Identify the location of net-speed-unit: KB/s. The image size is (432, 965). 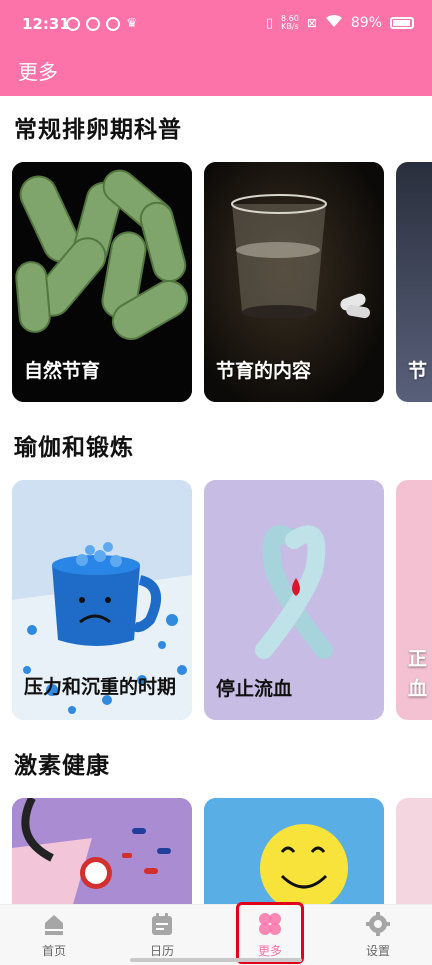
(290, 26).